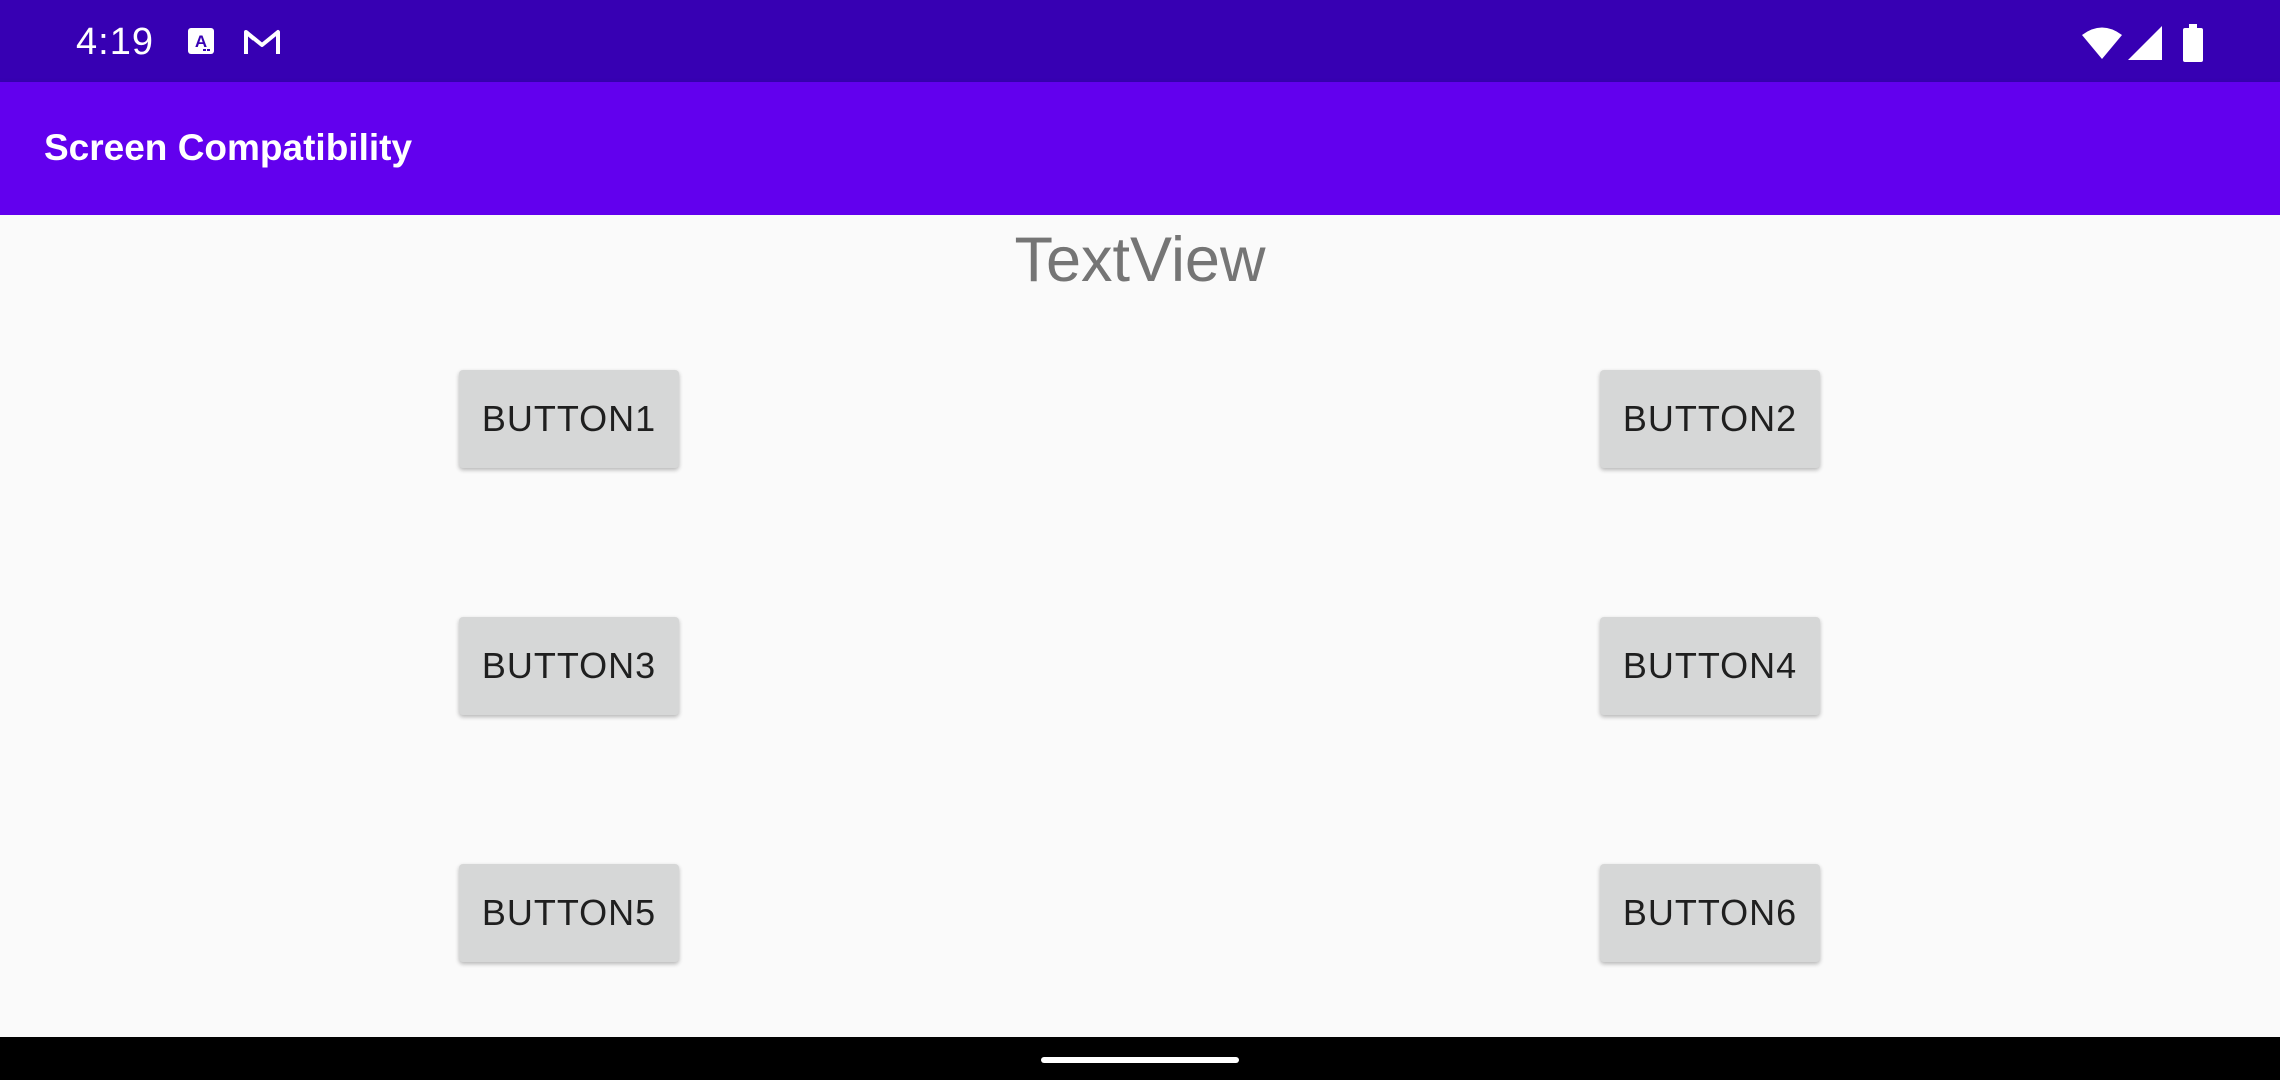  What do you see at coordinates (569, 913) in the screenshot?
I see `button-5: BUTTON5` at bounding box center [569, 913].